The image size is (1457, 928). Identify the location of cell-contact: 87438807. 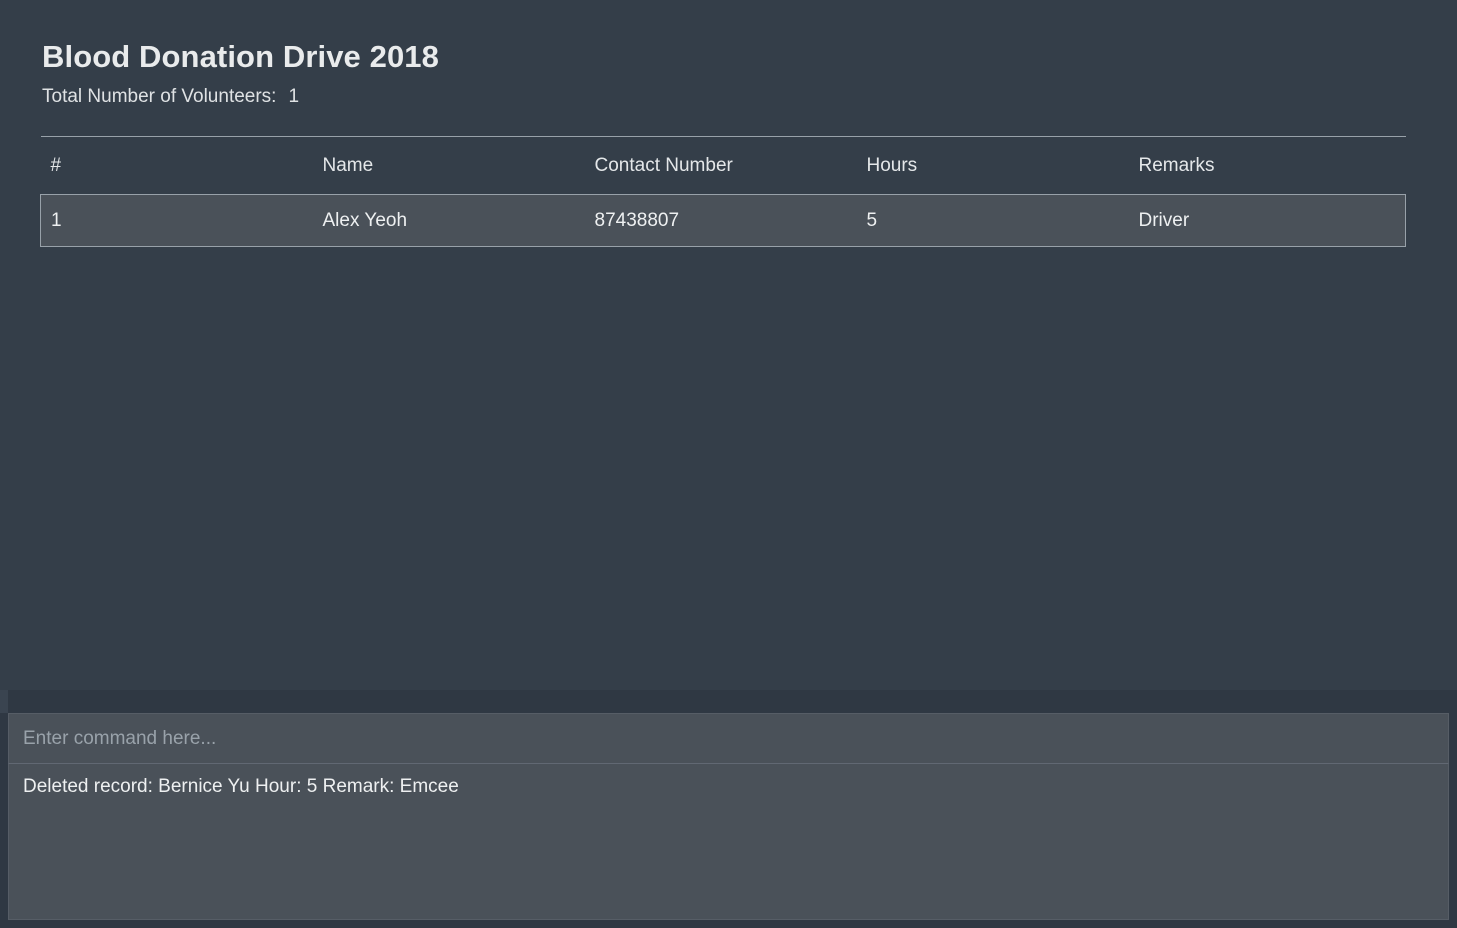
(637, 220).